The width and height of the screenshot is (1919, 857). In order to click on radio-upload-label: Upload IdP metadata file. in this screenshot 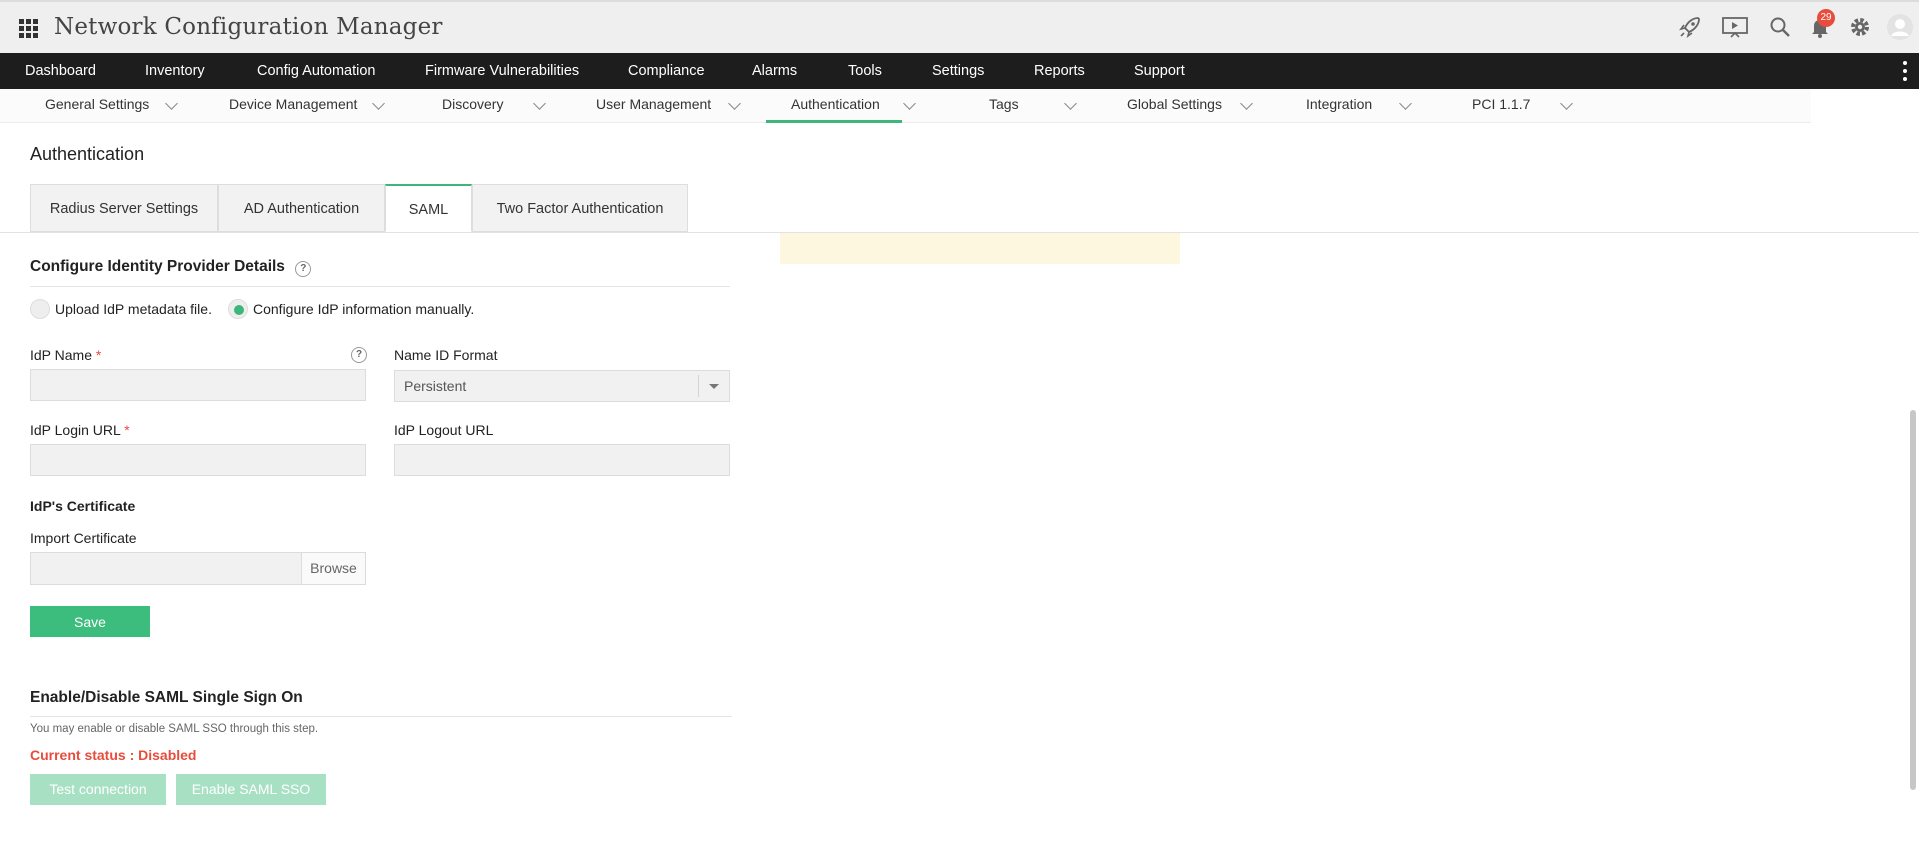, I will do `click(133, 309)`.